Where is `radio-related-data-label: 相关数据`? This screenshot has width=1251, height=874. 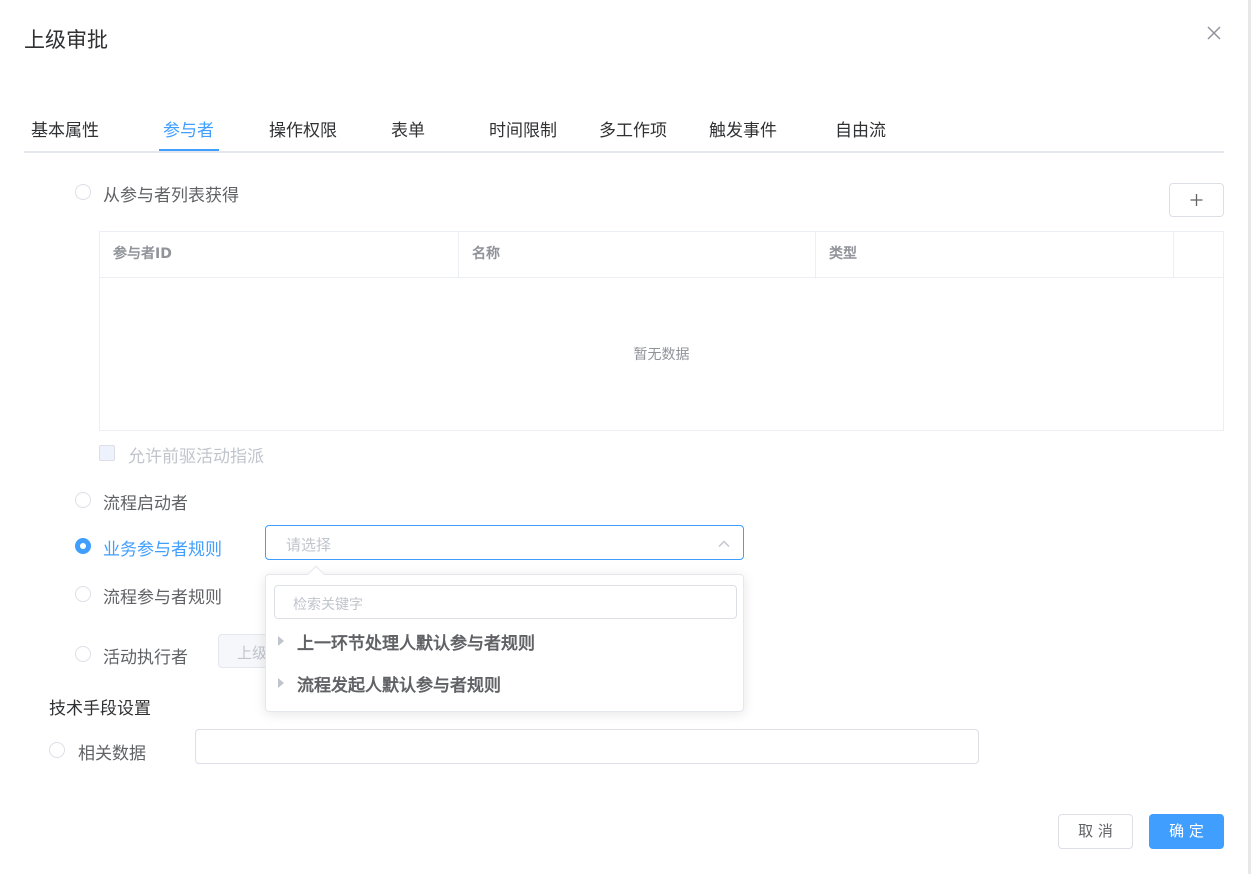 radio-related-data-label: 相关数据 is located at coordinates (112, 751).